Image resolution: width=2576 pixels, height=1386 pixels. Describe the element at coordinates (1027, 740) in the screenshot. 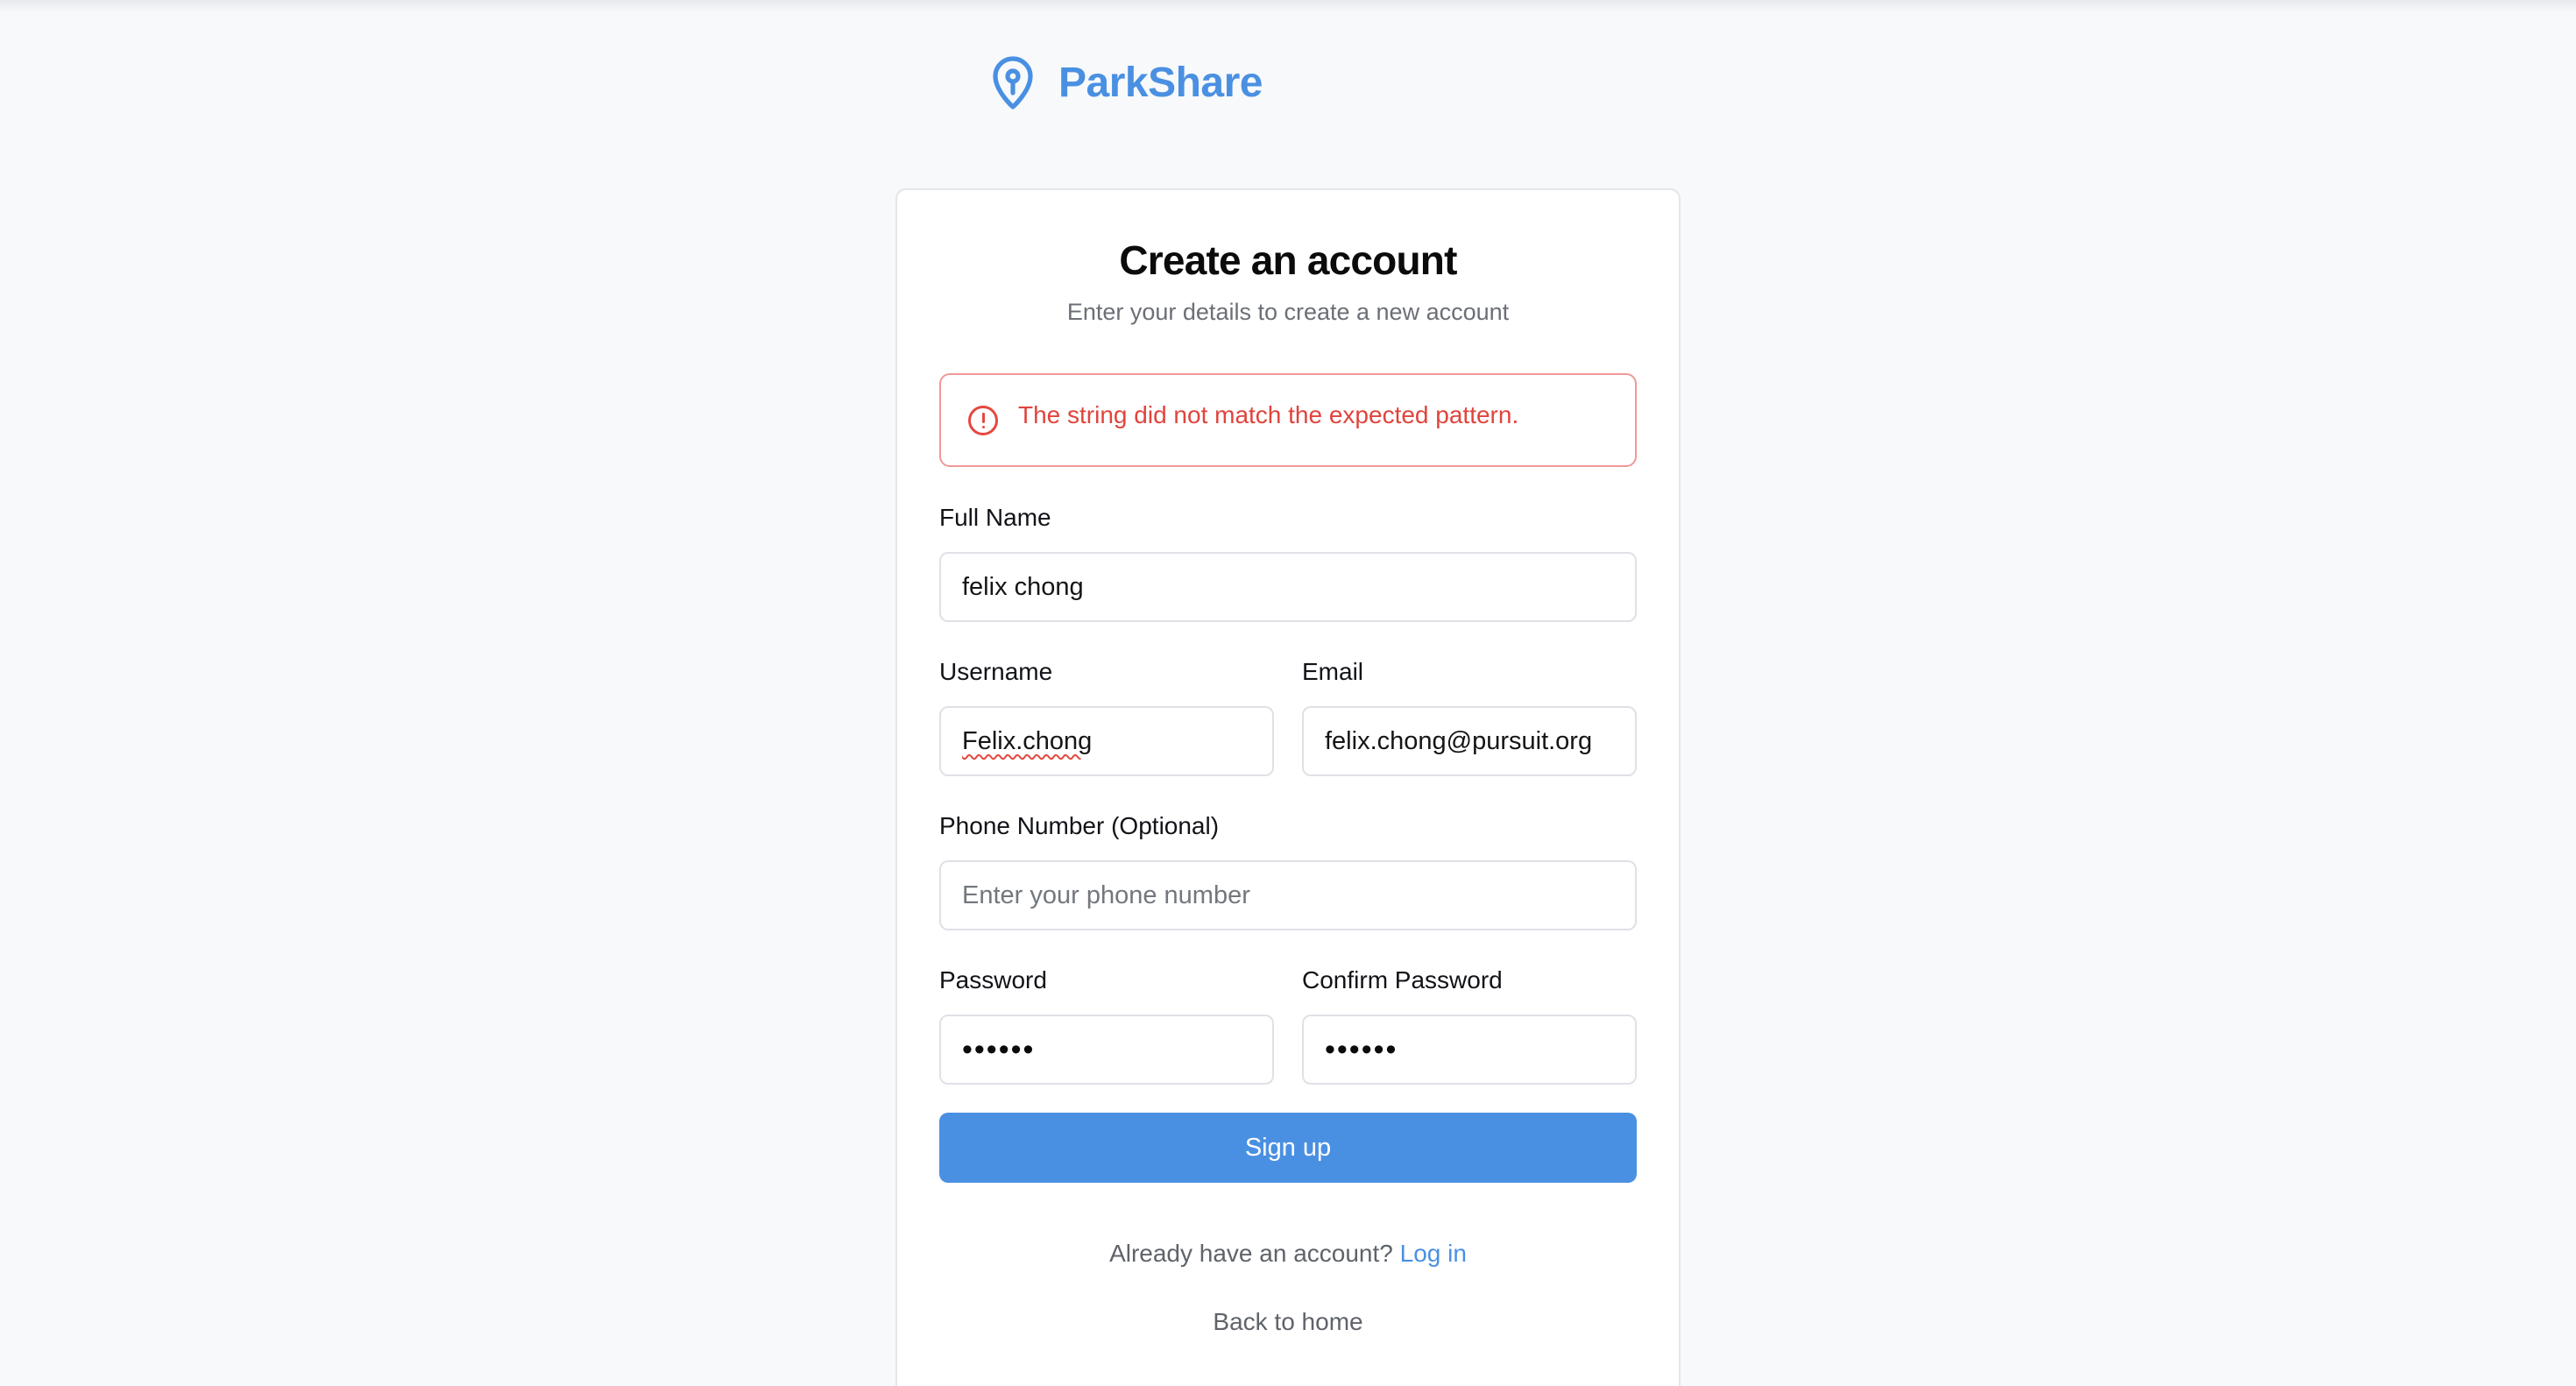

I see `username-value: Felix.chong` at that location.